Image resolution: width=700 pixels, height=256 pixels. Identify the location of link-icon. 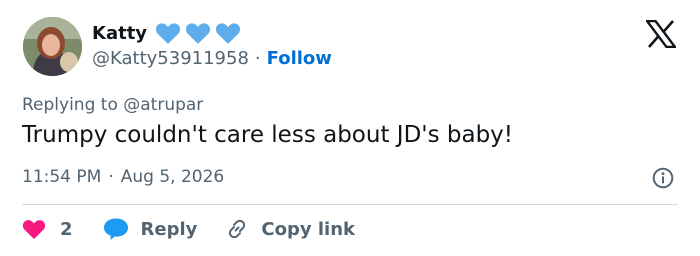
(237, 229).